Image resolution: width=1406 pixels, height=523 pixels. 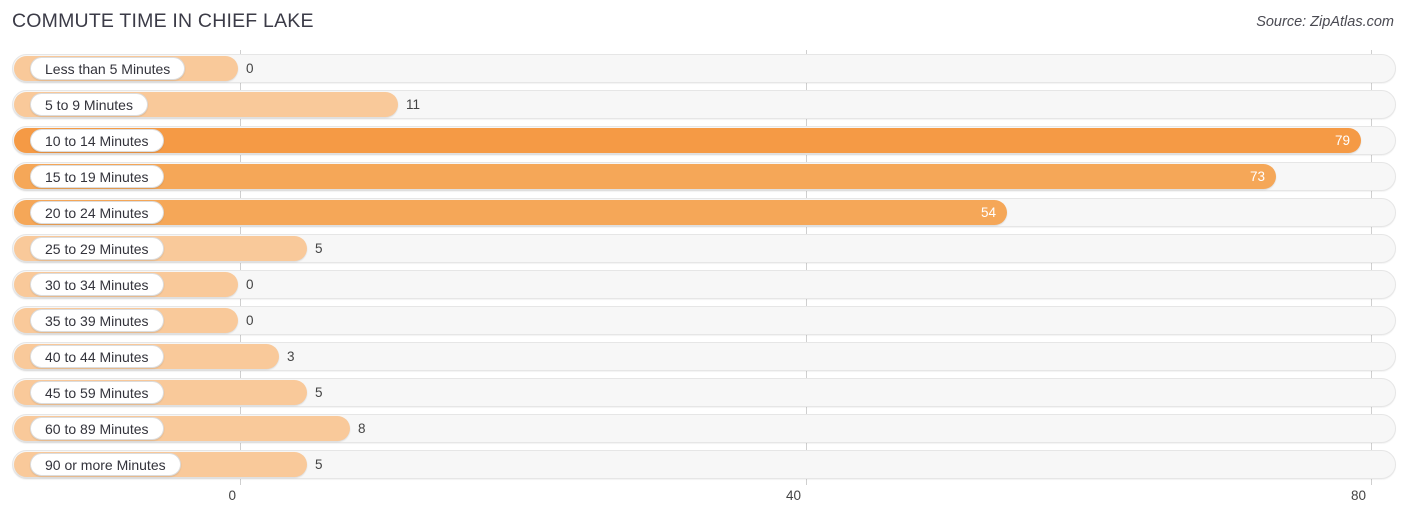 I want to click on category-label: 35 to 39 Minutes, so click(x=97, y=320).